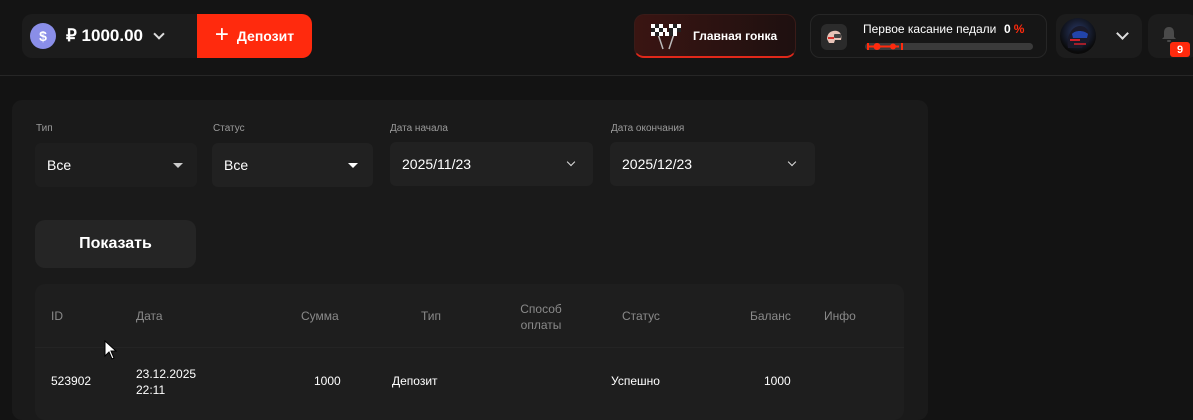 This screenshot has width=1193, height=420. What do you see at coordinates (885, 46) in the screenshot?
I see `race-car-icon` at bounding box center [885, 46].